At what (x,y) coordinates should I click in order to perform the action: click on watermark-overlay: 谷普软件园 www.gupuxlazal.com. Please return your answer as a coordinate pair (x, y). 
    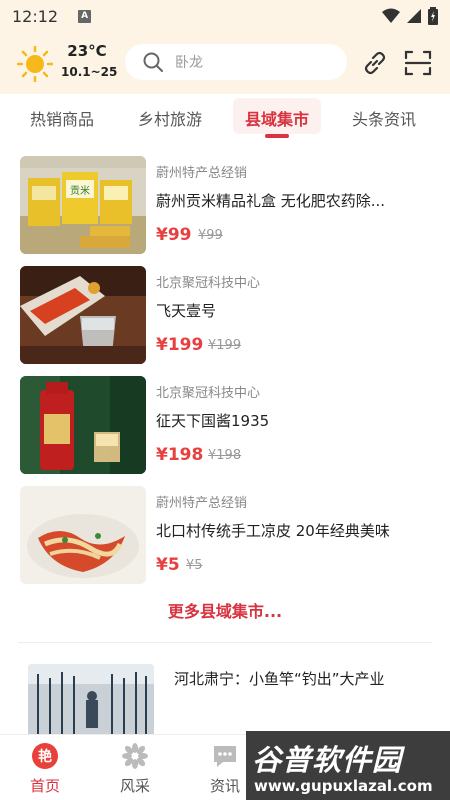
    Looking at the image, I should click on (348, 765).